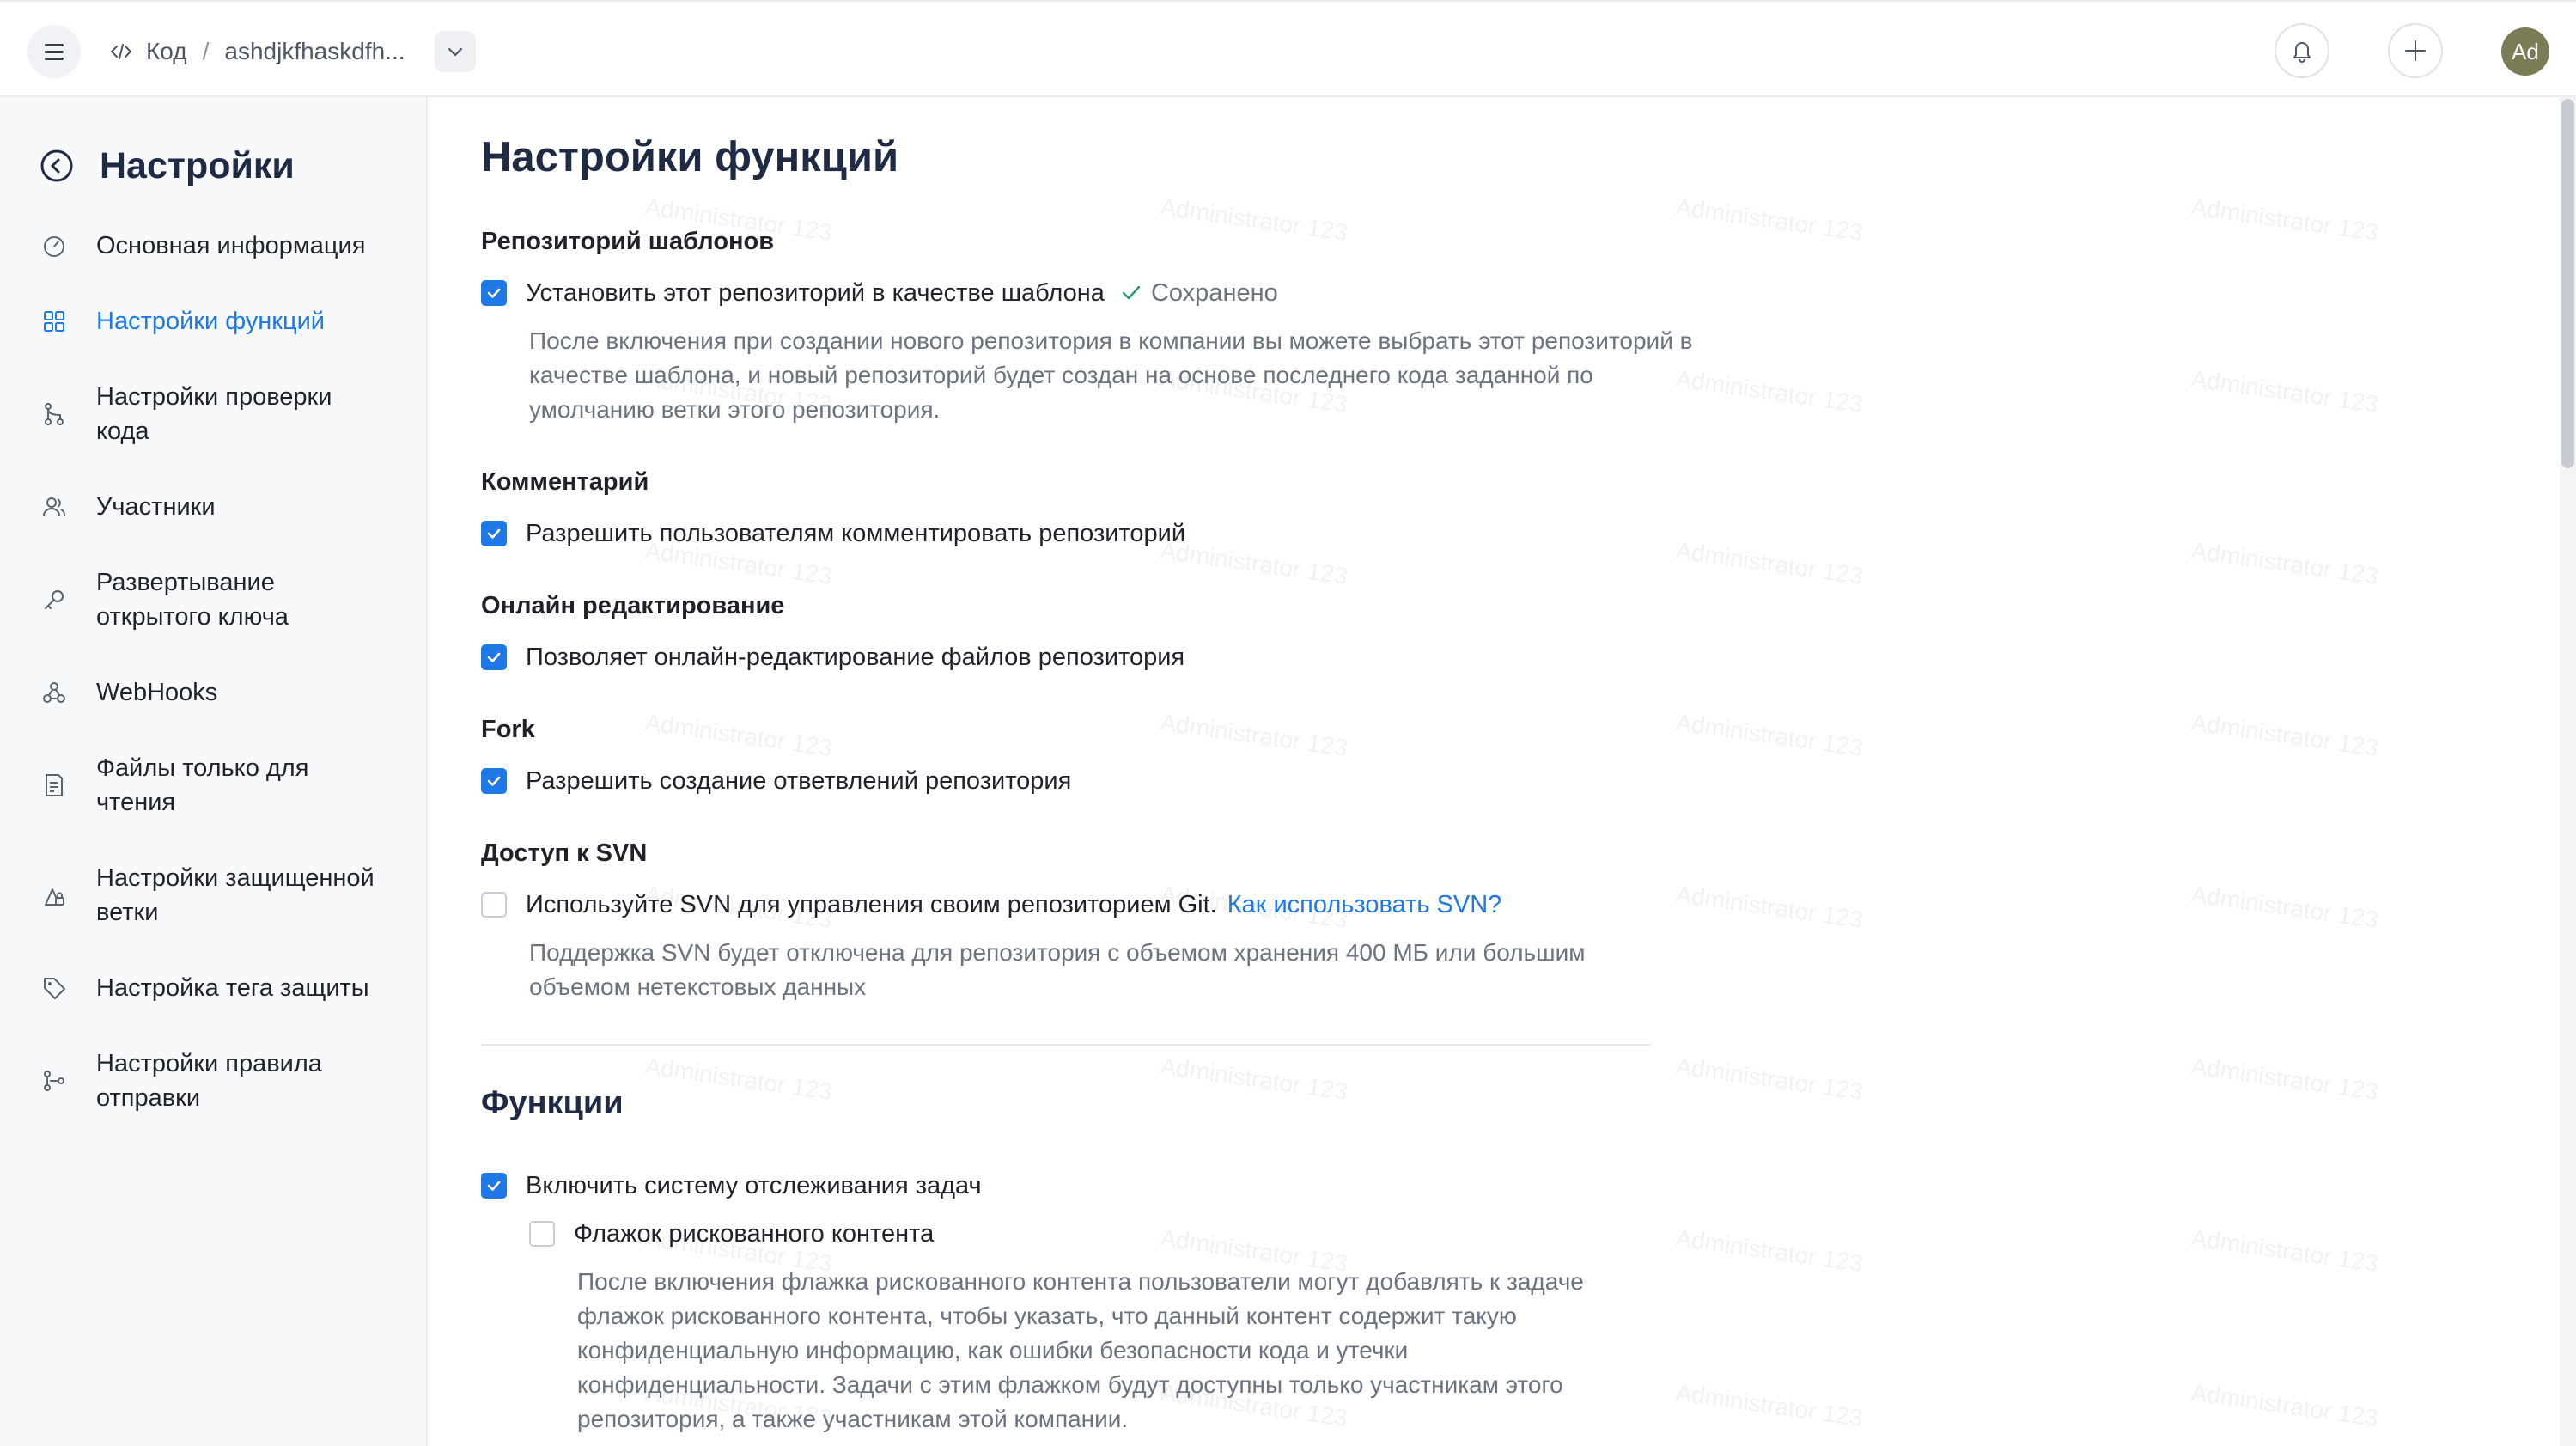  Describe the element at coordinates (54, 246) in the screenshot. I see `speedometer-icon` at that location.